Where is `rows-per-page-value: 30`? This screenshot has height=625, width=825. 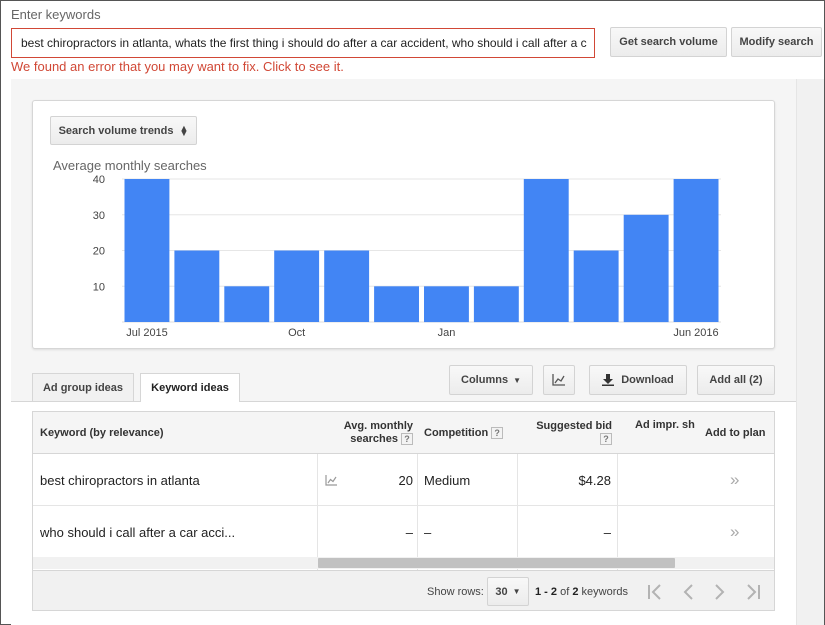 rows-per-page-value: 30 is located at coordinates (501, 591).